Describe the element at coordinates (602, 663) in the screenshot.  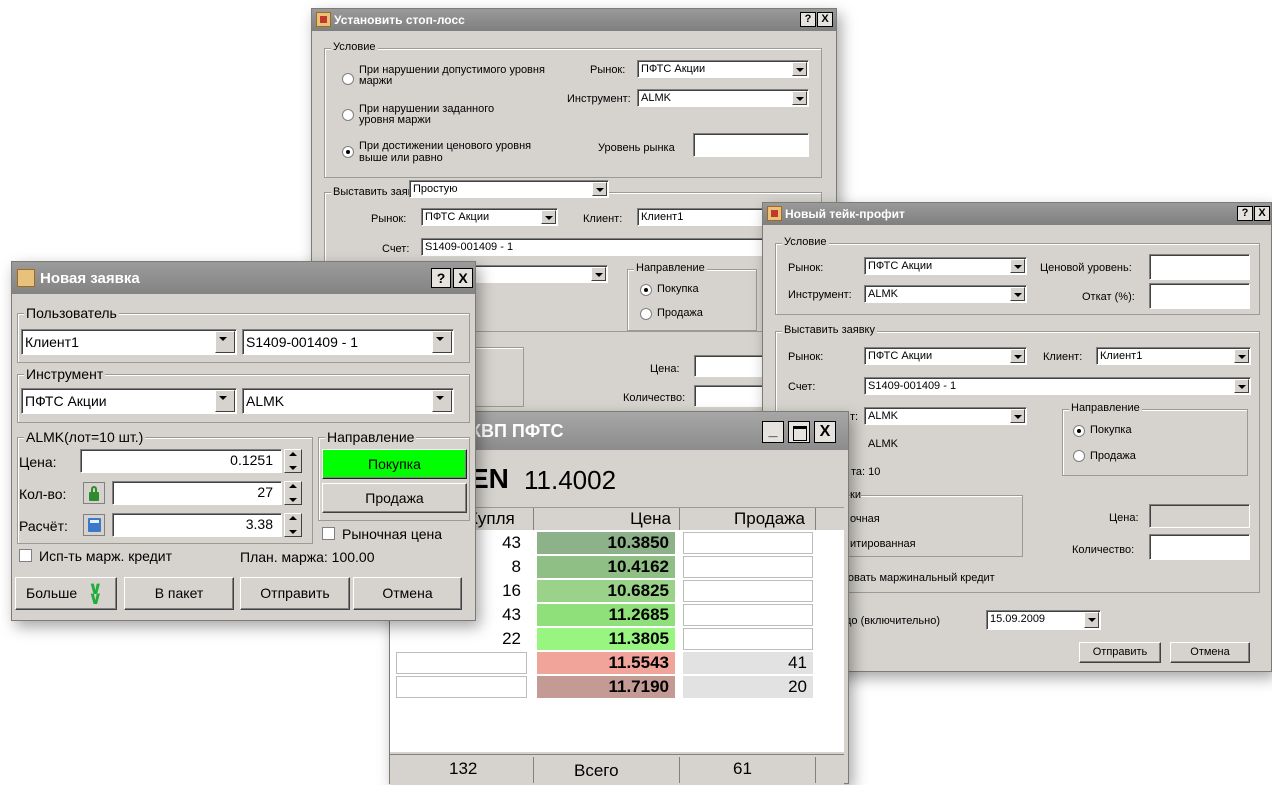
I see `quote-row: 11.5543 41` at that location.